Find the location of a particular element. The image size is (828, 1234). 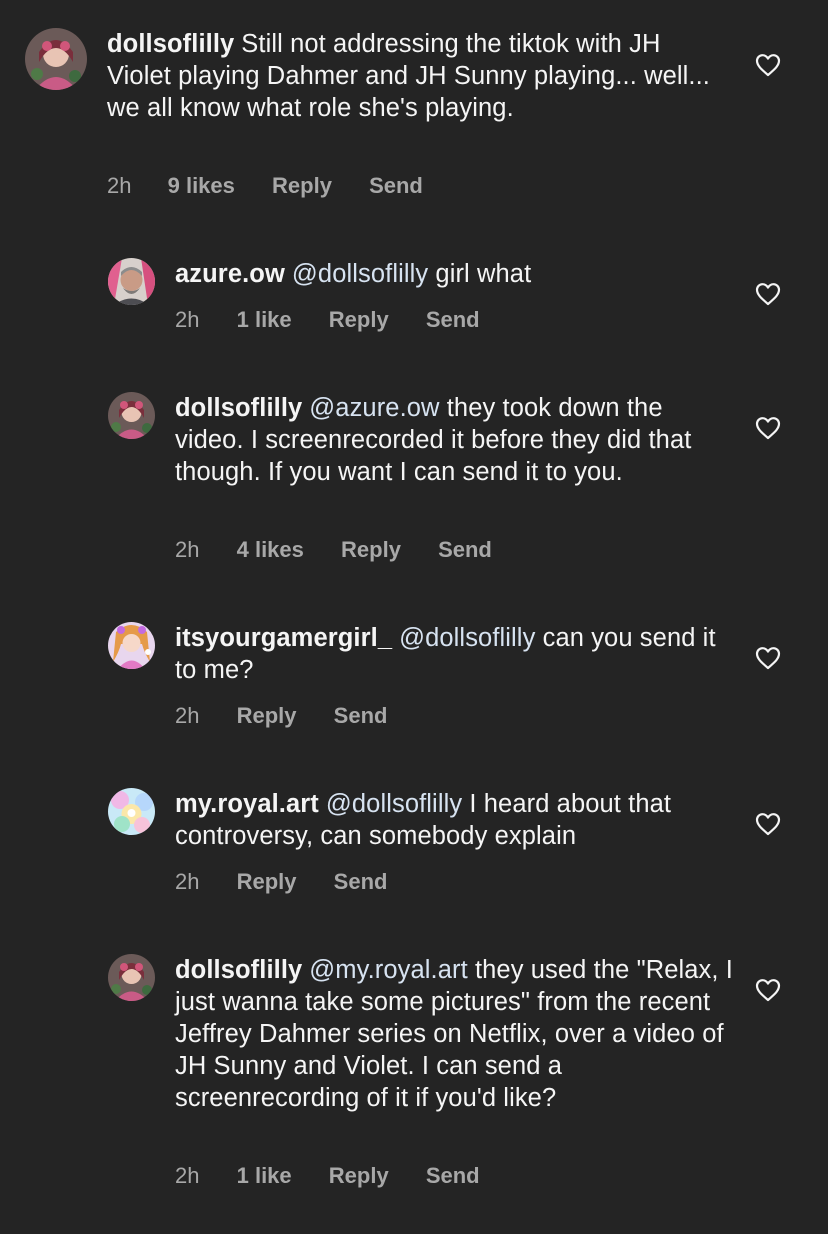

mention-link: @azure.ow is located at coordinates (374, 408).